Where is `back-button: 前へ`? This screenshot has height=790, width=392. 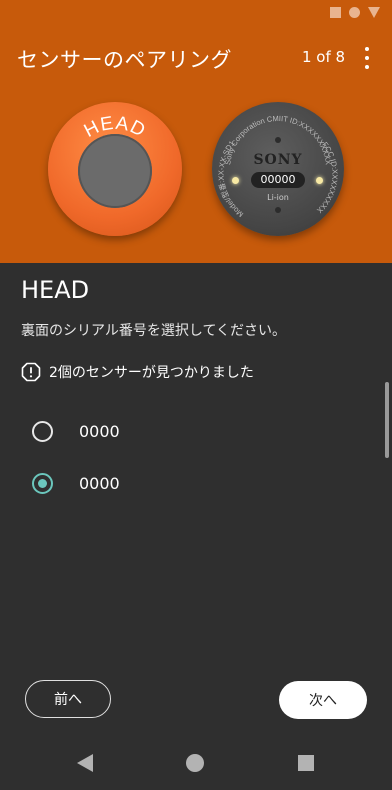 back-button: 前へ is located at coordinates (68, 699).